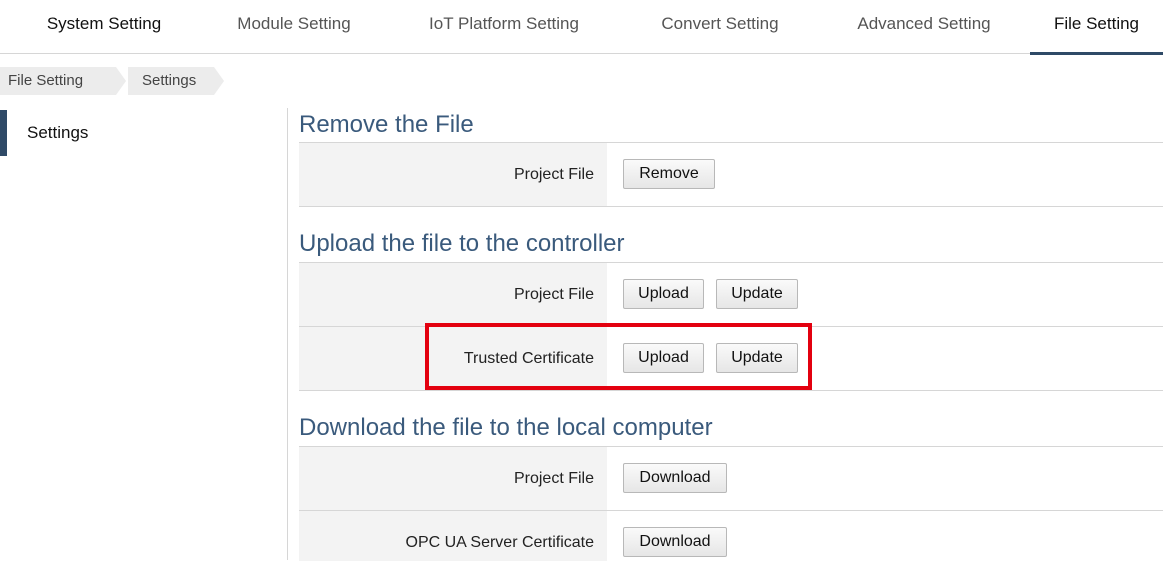  Describe the element at coordinates (294, 27) in the screenshot. I see `tab-module-setting: Module Setting` at that location.